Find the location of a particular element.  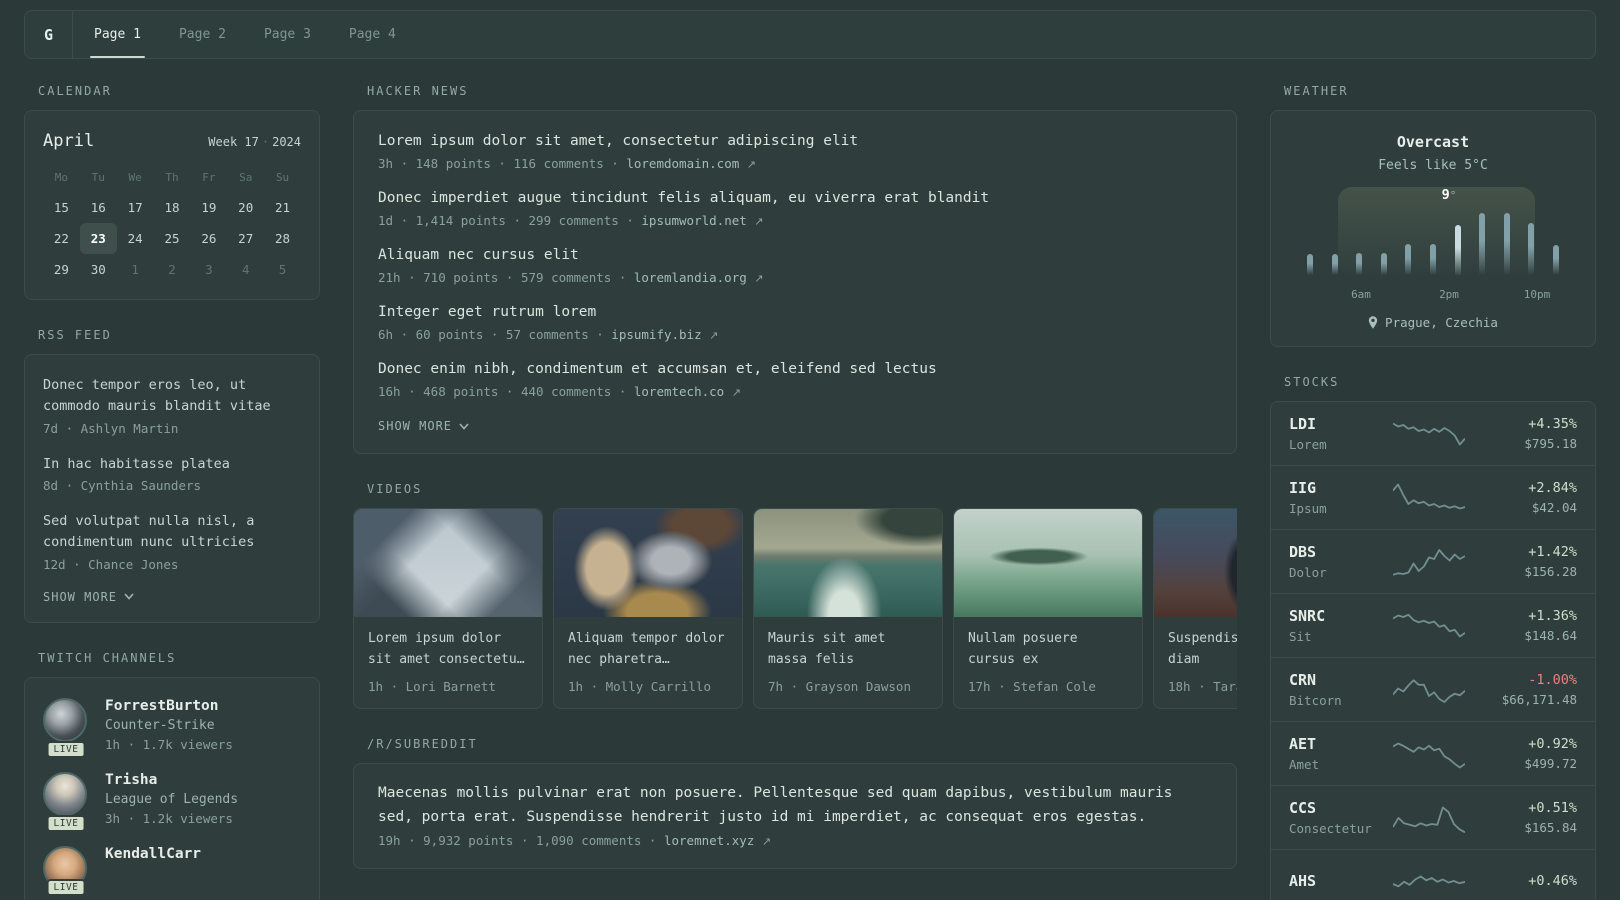

stock-values: +2.84% $42.04 is located at coordinates (1525, 497).